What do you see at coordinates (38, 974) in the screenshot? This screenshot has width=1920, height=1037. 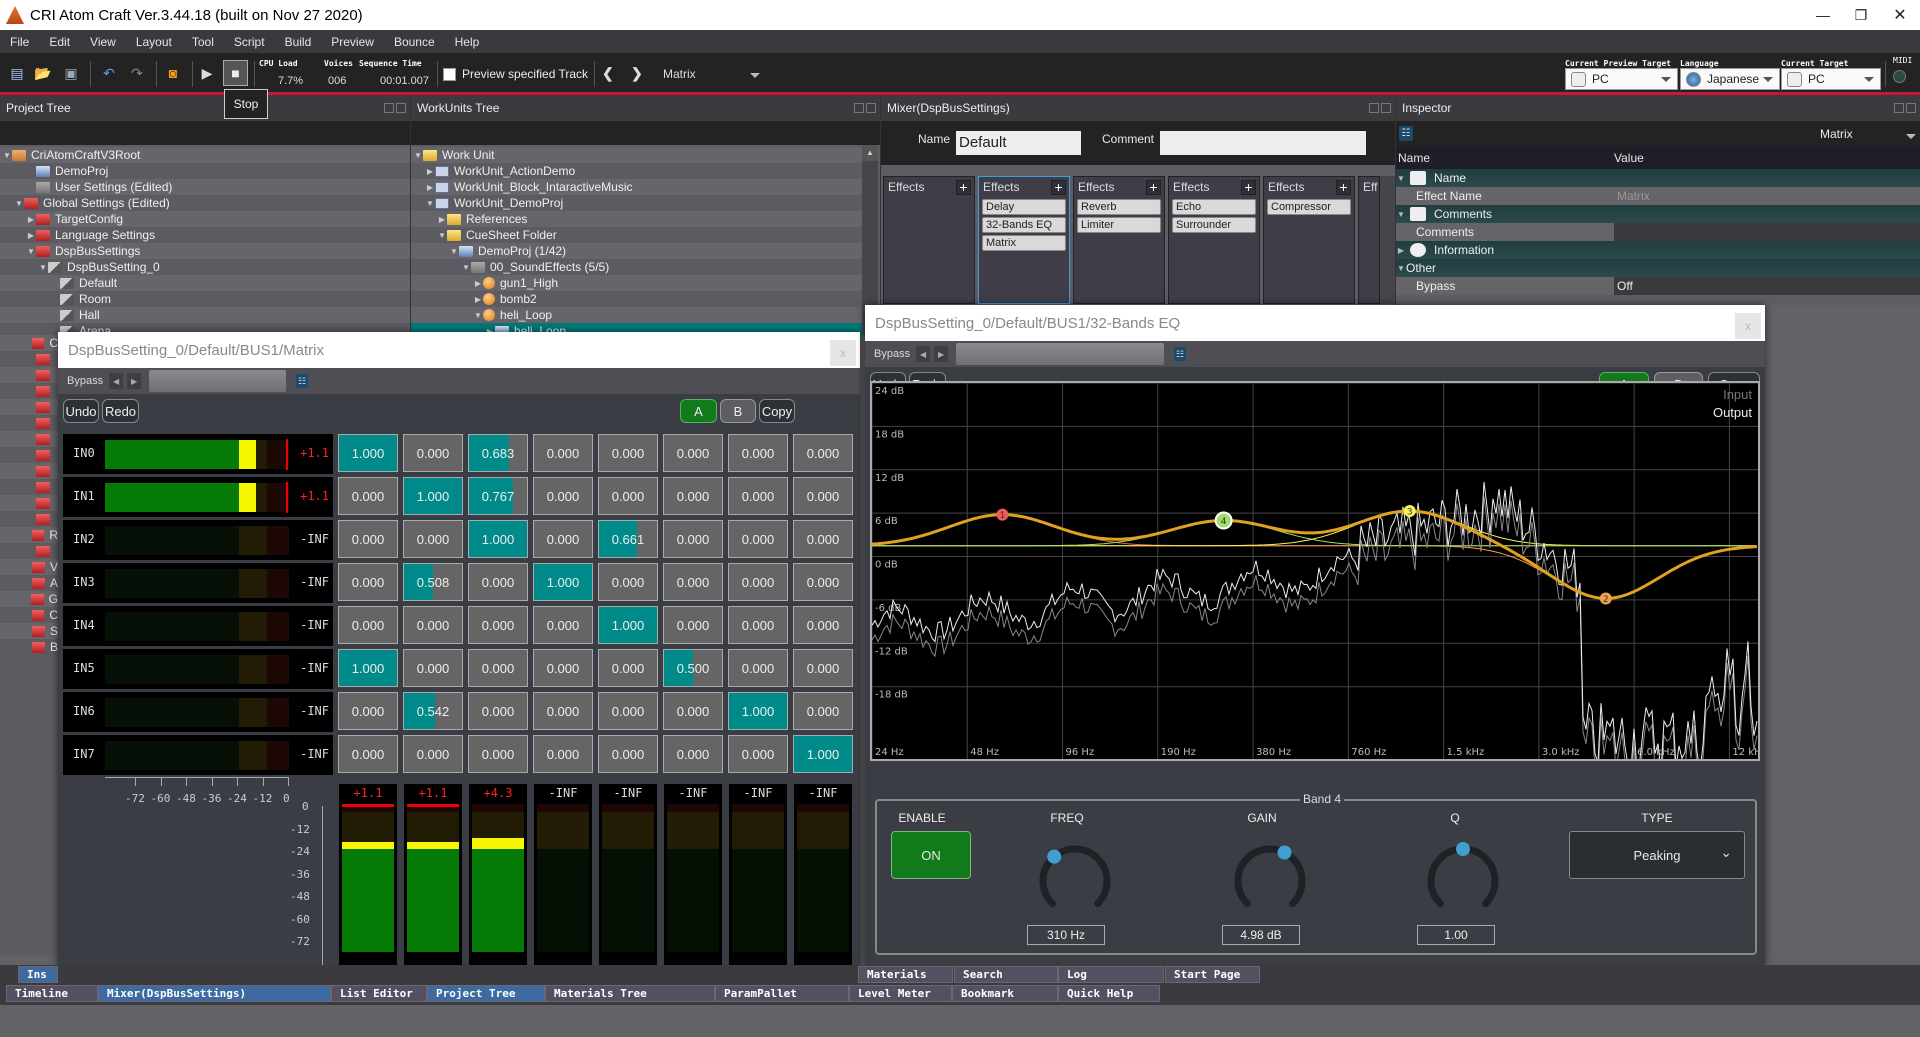 I see `bottom-tab: Ins` at bounding box center [38, 974].